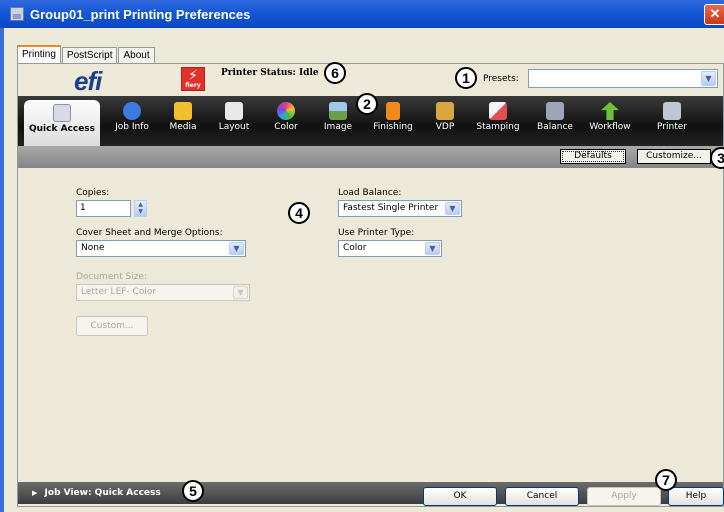 The image size is (724, 512). I want to click on callout-1: 1, so click(466, 78).